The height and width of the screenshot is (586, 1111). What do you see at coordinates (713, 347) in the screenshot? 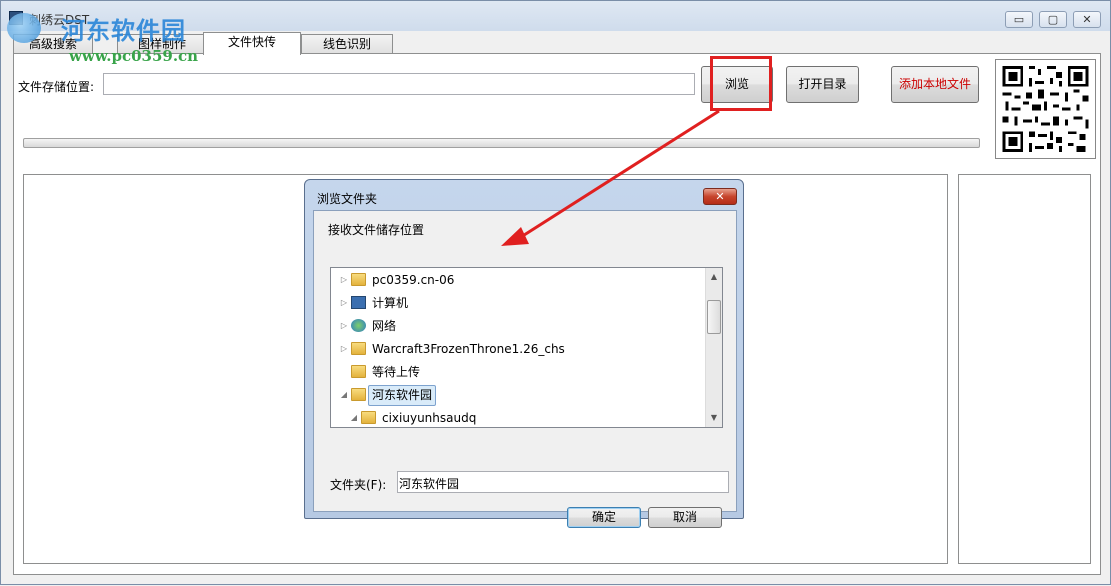
I see `tree-scrollbar: ▲ ▼` at bounding box center [713, 347].